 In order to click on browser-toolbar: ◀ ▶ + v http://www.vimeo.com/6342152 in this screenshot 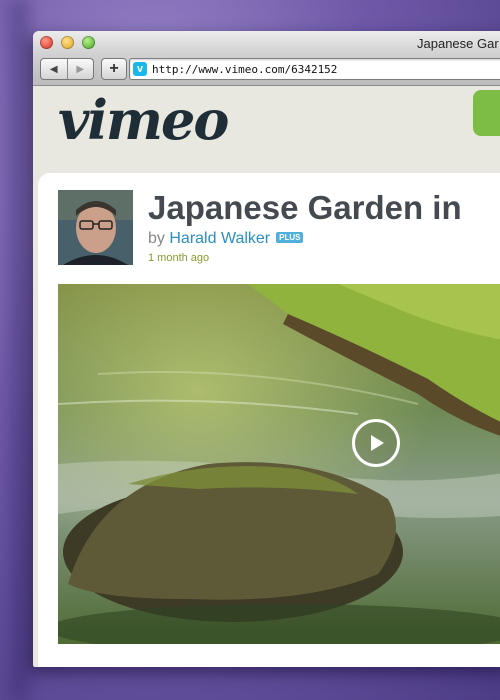, I will do `click(266, 69)`.